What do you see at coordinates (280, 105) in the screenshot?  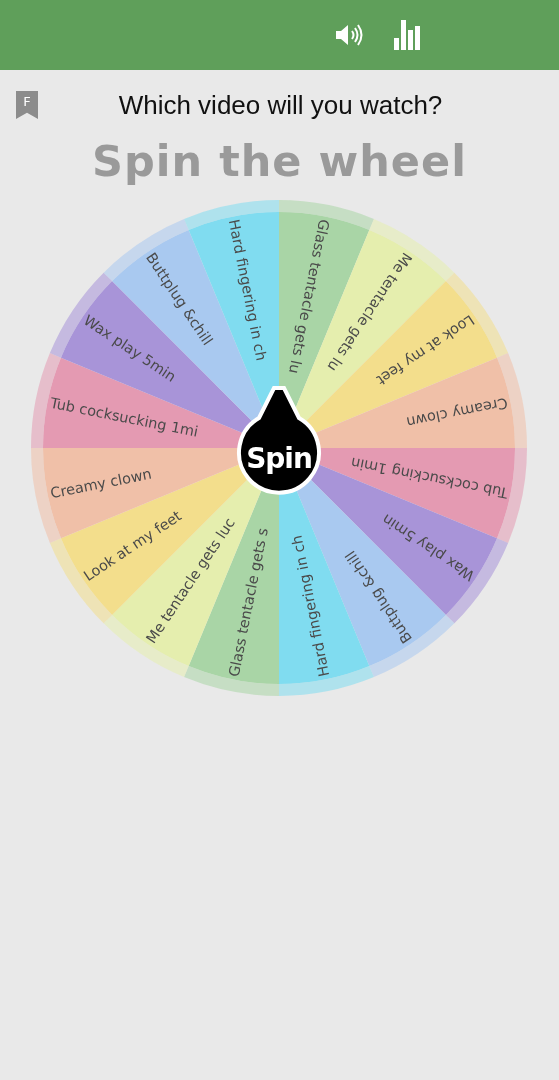 I see `question-text: Which video will you watch?` at bounding box center [280, 105].